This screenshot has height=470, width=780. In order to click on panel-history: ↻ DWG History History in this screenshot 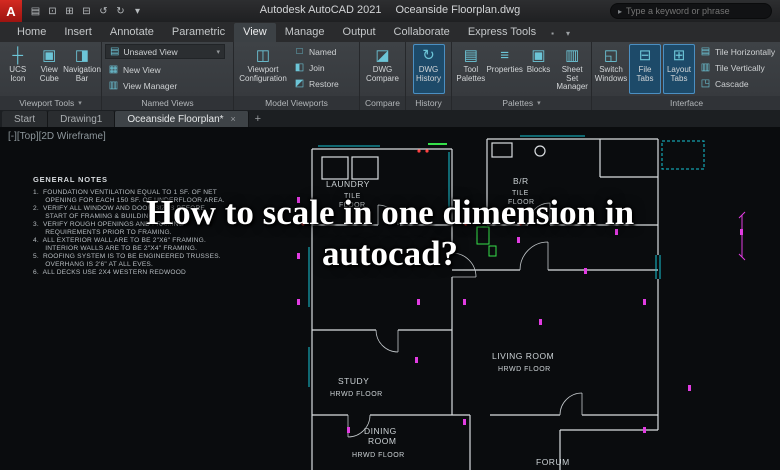, I will do `click(429, 76)`.